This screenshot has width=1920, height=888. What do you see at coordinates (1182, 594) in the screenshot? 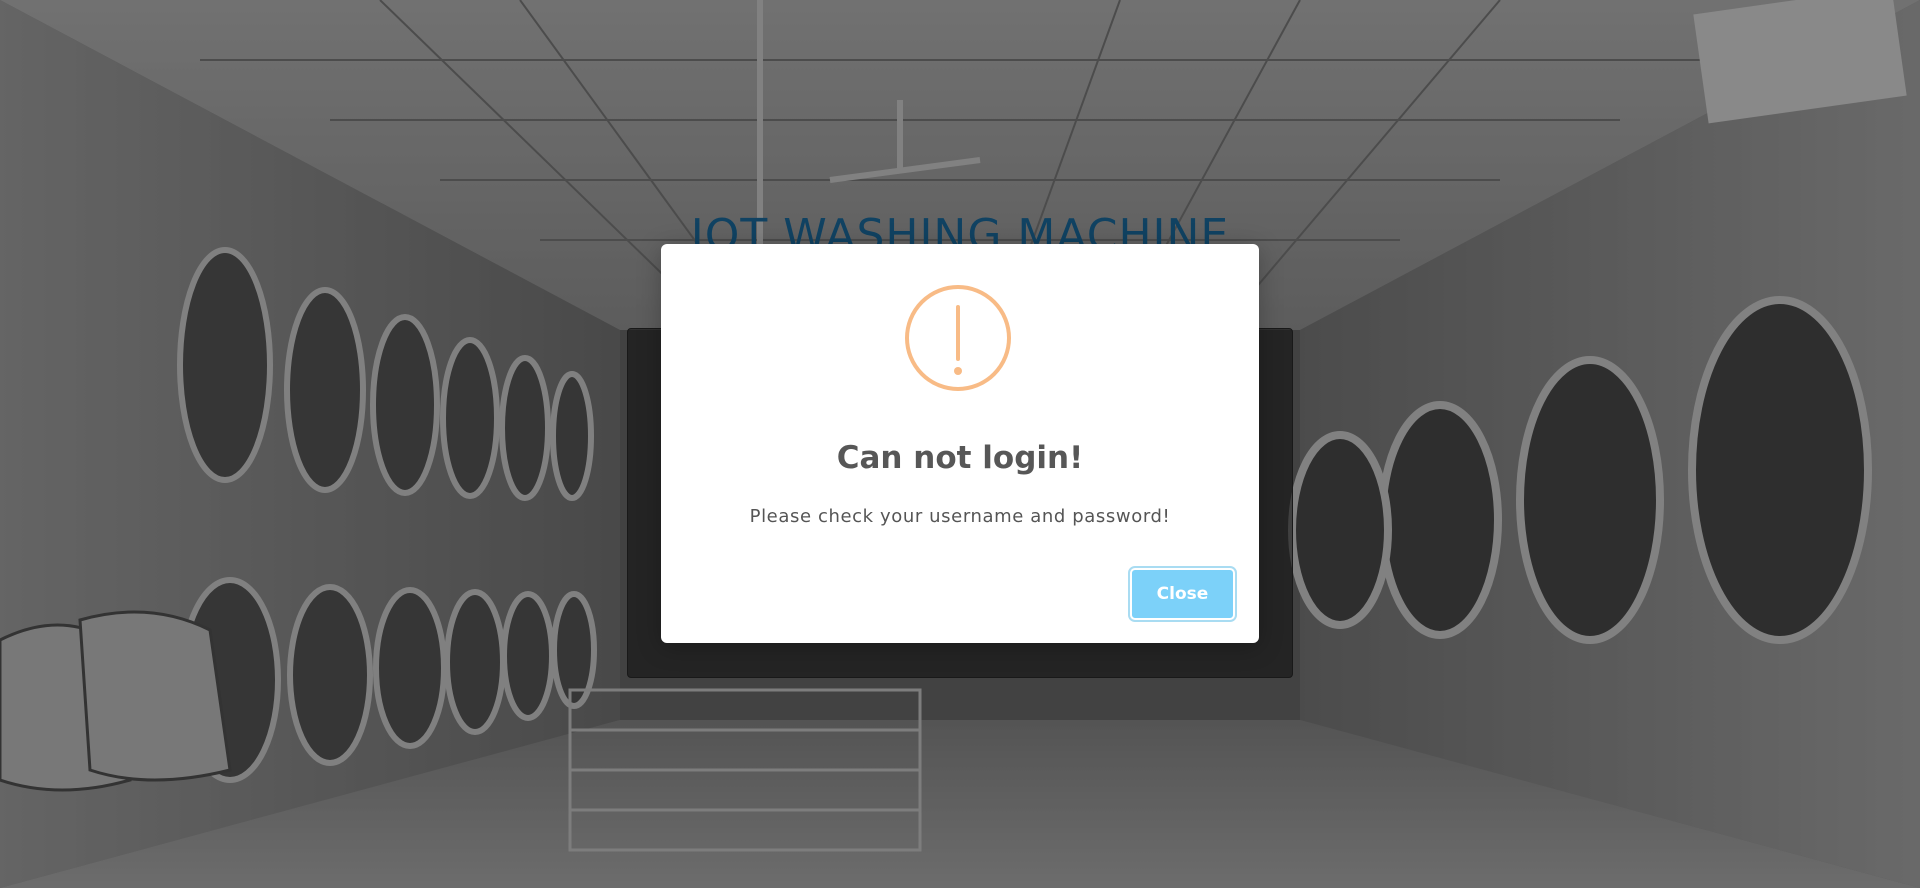
I see `close-button: Close` at bounding box center [1182, 594].